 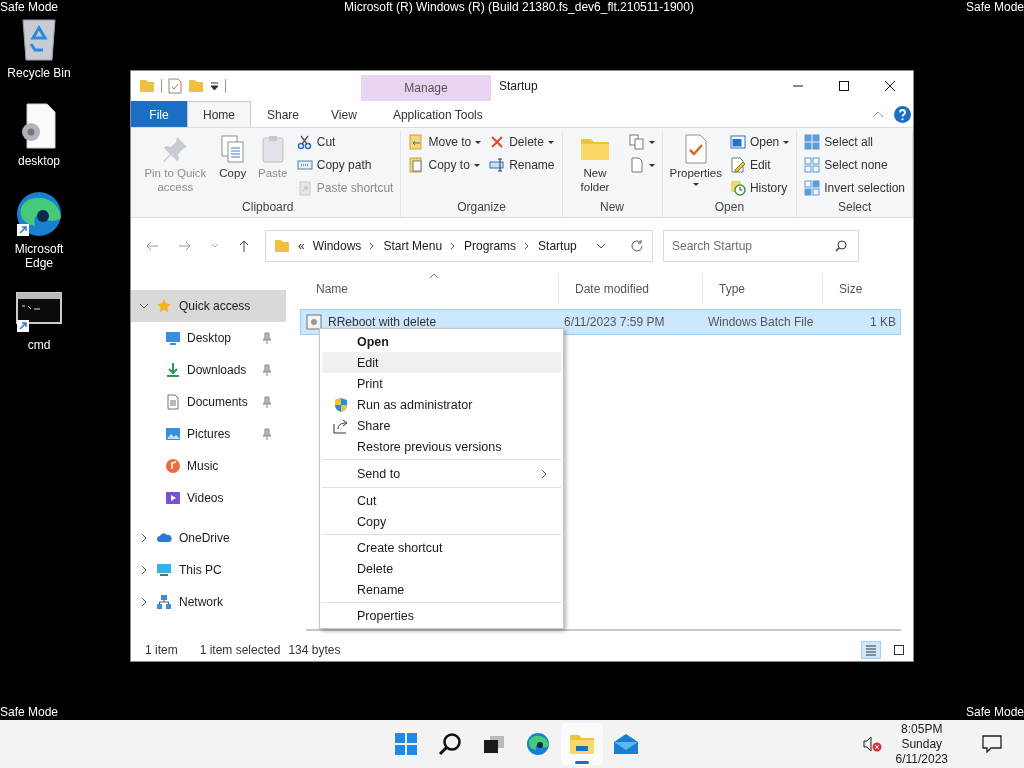 What do you see at coordinates (631, 289) in the screenshot?
I see `column-header: Date modified` at bounding box center [631, 289].